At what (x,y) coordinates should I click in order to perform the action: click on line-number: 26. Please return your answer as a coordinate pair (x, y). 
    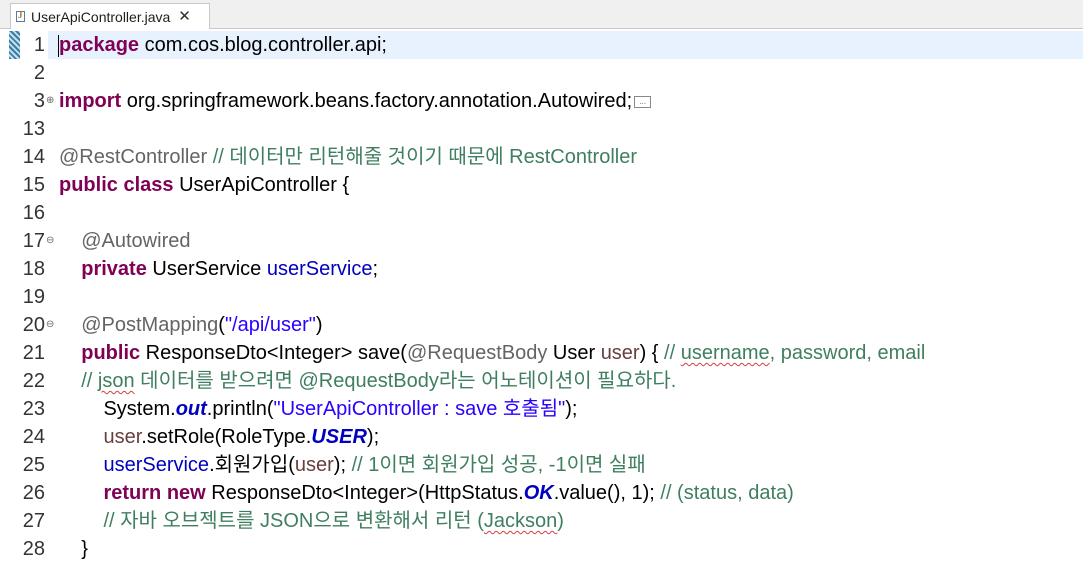
    Looking at the image, I should click on (33, 493).